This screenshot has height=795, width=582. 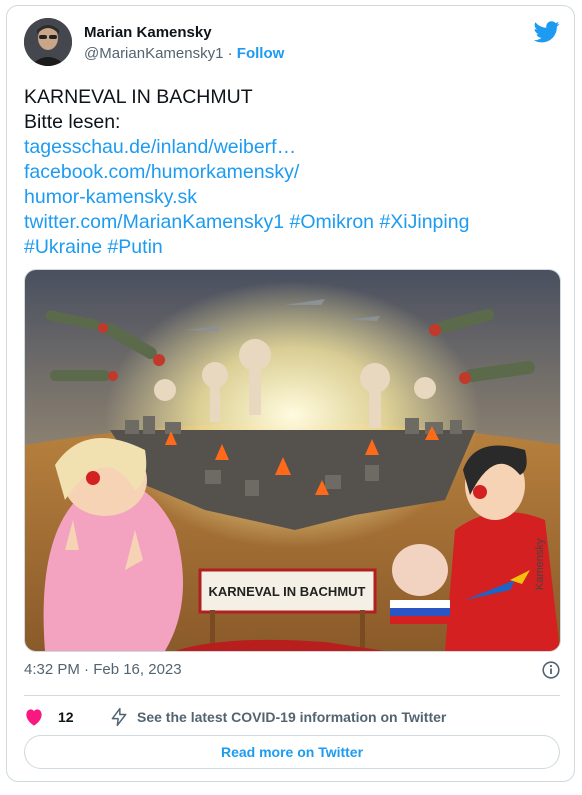 I want to click on sign-text: KARNEVAL IN BACHMUT, so click(x=287, y=591).